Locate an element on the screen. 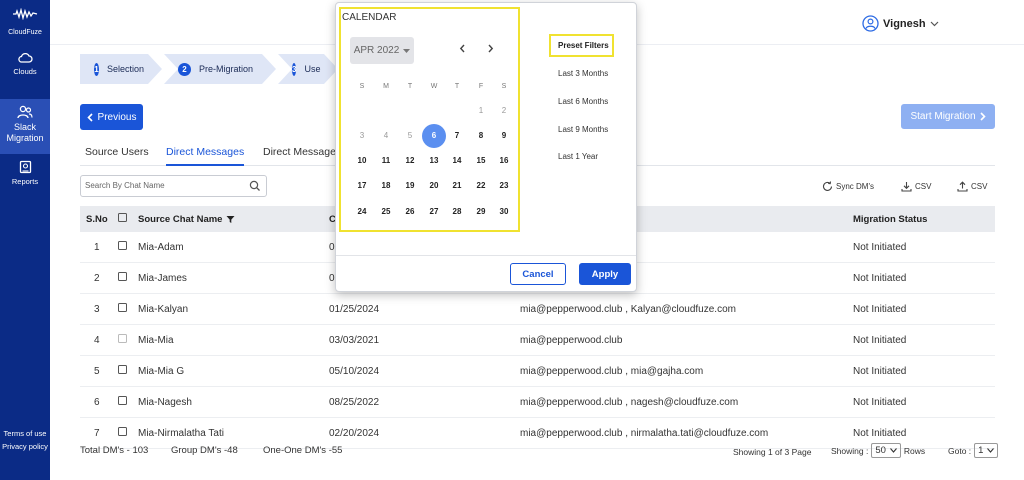 The width and height of the screenshot is (1024, 480). calendar-day: 16 is located at coordinates (504, 161).